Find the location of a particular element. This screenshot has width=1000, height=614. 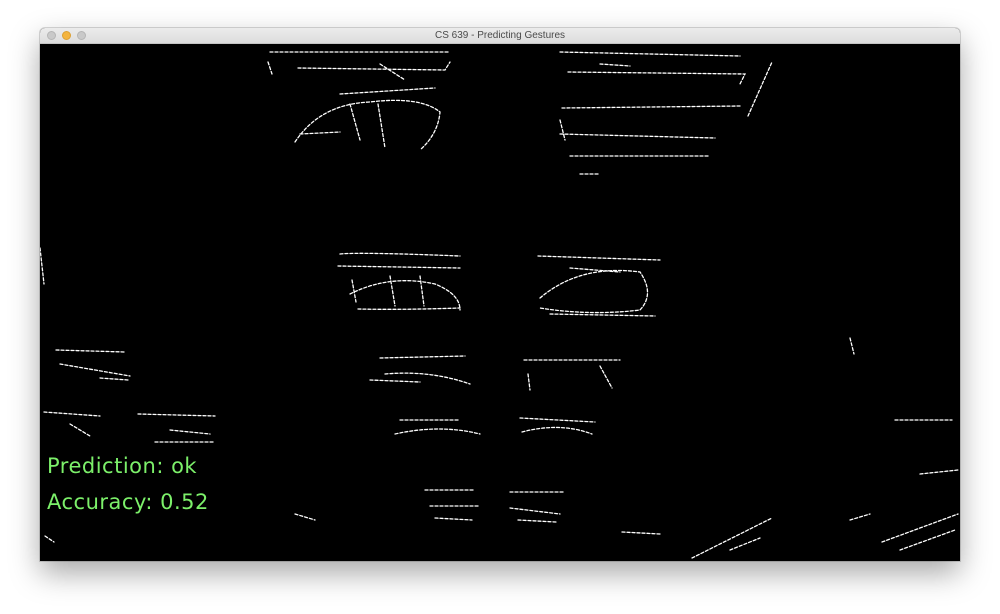

accuracy-label: Accuracy: 0.52 is located at coordinates (128, 502).